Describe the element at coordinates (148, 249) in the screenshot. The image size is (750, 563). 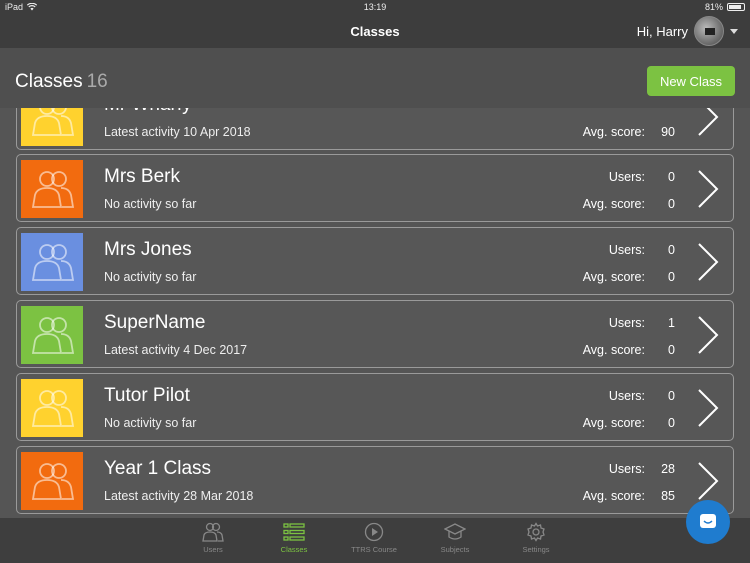
I see `class-name: Mrs Jones` at that location.